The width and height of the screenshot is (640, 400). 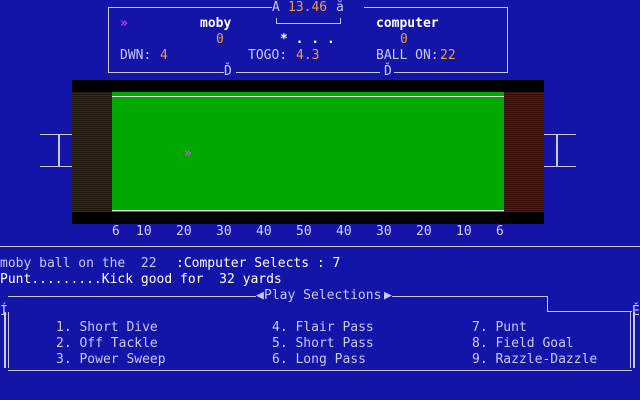 What do you see at coordinates (308, 55) in the screenshot?
I see `togo-value: 4.3` at bounding box center [308, 55].